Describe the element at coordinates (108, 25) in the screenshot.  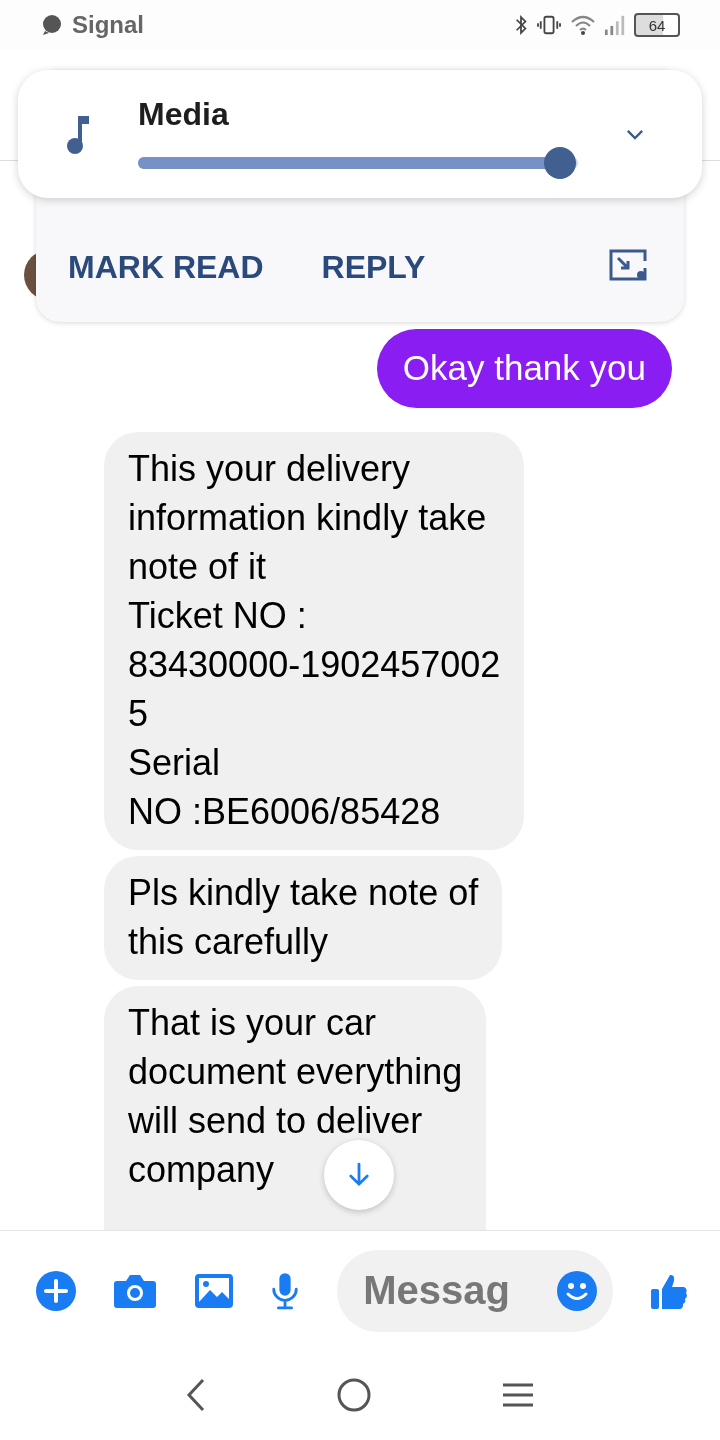
I see `app-name: Signal` at that location.